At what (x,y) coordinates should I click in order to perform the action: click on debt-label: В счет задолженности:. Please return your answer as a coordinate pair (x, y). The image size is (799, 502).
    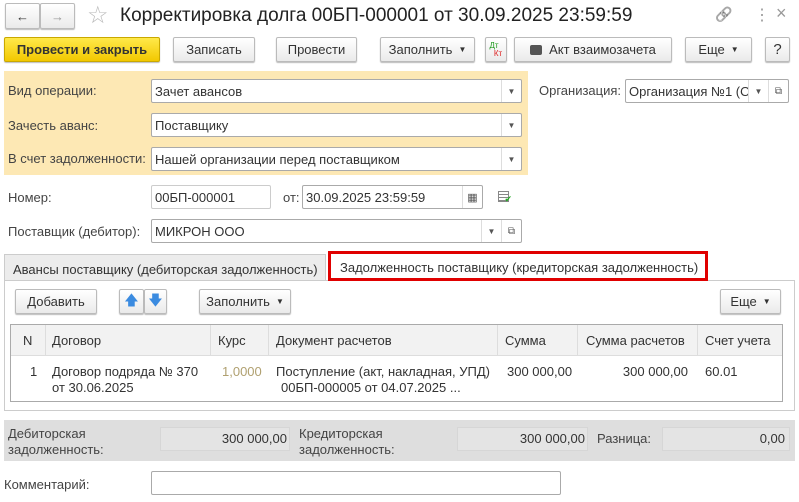
    Looking at the image, I should click on (77, 158).